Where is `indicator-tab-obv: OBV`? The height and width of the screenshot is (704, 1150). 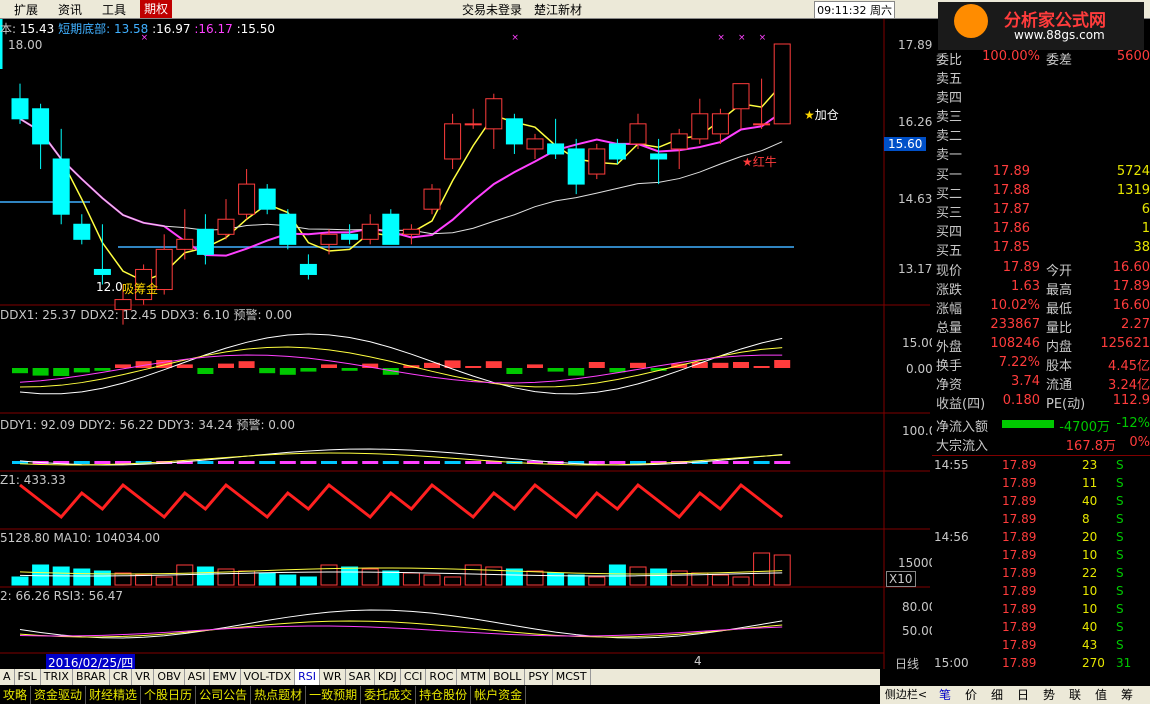
indicator-tab-obv: OBV is located at coordinates (169, 677).